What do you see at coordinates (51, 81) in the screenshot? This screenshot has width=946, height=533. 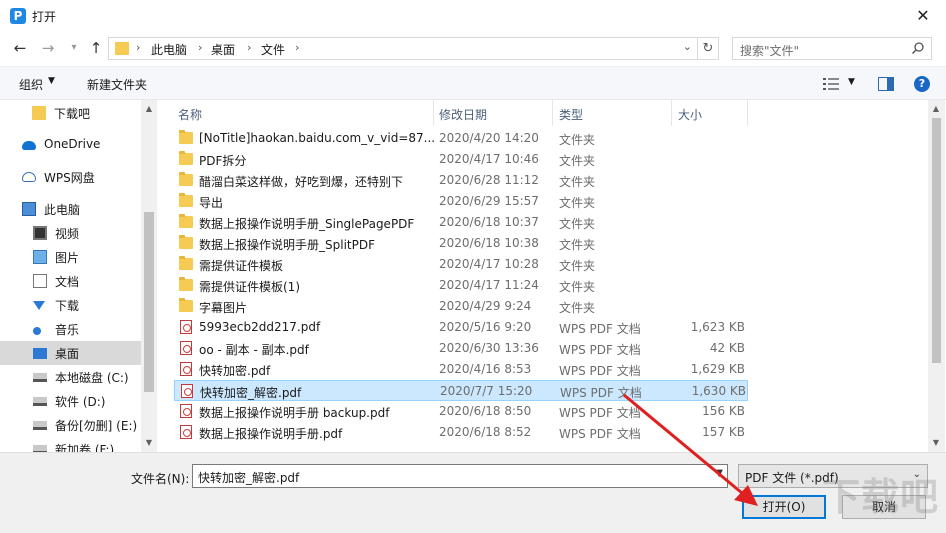 I see `organize-dropdown-icon: ▼` at bounding box center [51, 81].